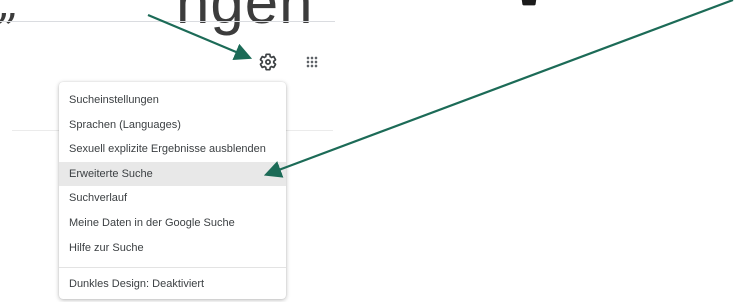  I want to click on menu-divider, so click(172, 268).